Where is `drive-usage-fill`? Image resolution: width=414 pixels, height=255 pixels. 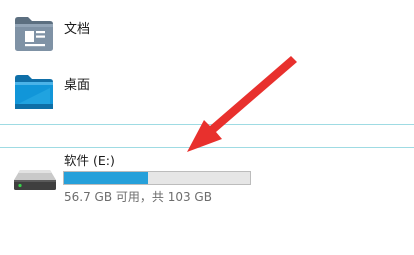
drive-usage-fill is located at coordinates (106, 178).